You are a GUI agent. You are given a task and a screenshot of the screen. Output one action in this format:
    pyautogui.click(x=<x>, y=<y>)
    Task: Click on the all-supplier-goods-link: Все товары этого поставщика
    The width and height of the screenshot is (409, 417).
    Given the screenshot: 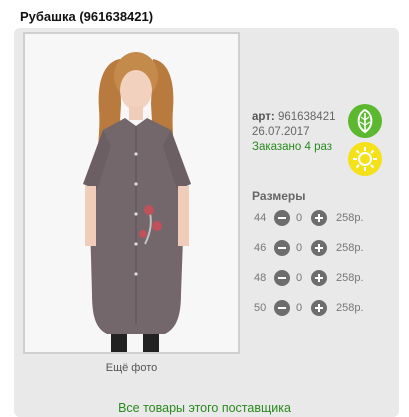 What is the action you would take?
    pyautogui.click(x=204, y=408)
    